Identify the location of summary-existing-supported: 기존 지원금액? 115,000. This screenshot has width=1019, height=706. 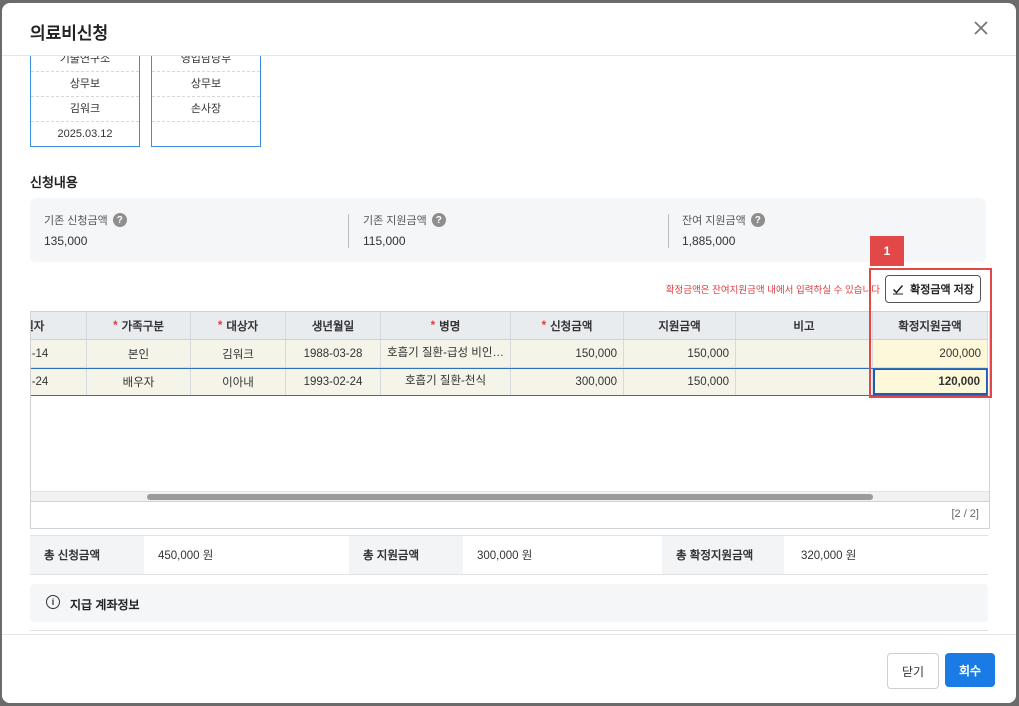
(513, 231).